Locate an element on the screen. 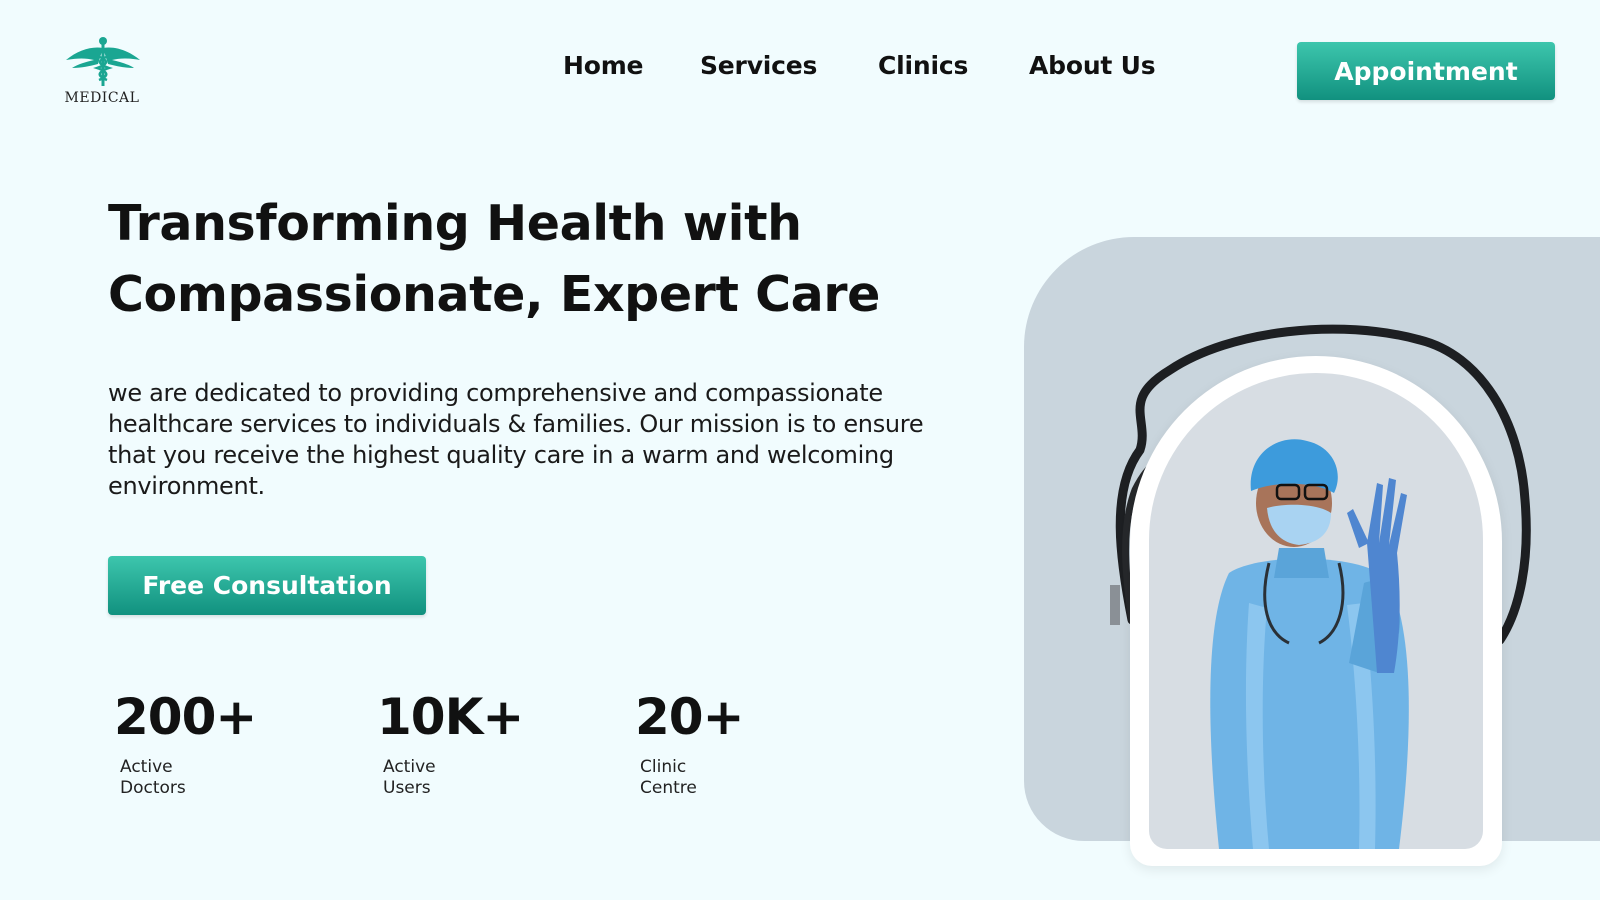 Image resolution: width=1600 pixels, height=900 pixels. stat-doctors-value: 200+ is located at coordinates (185, 717).